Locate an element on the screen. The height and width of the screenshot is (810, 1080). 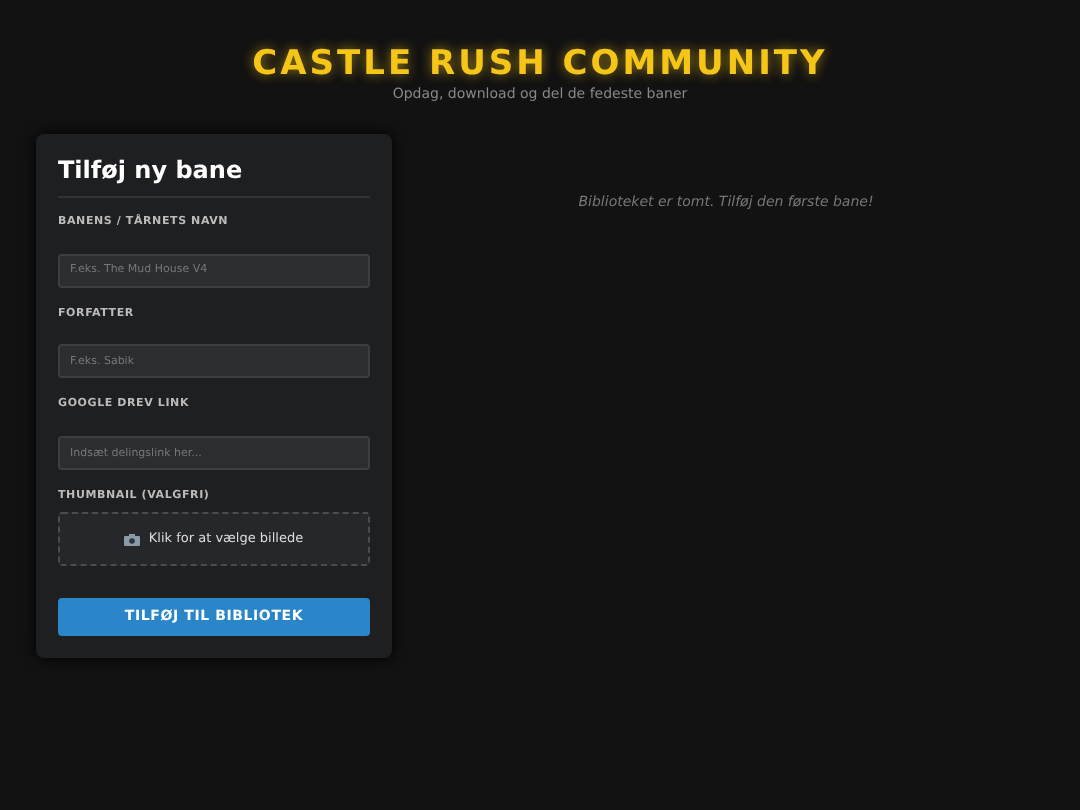
form-title: Tilføj ny bane is located at coordinates (214, 174).